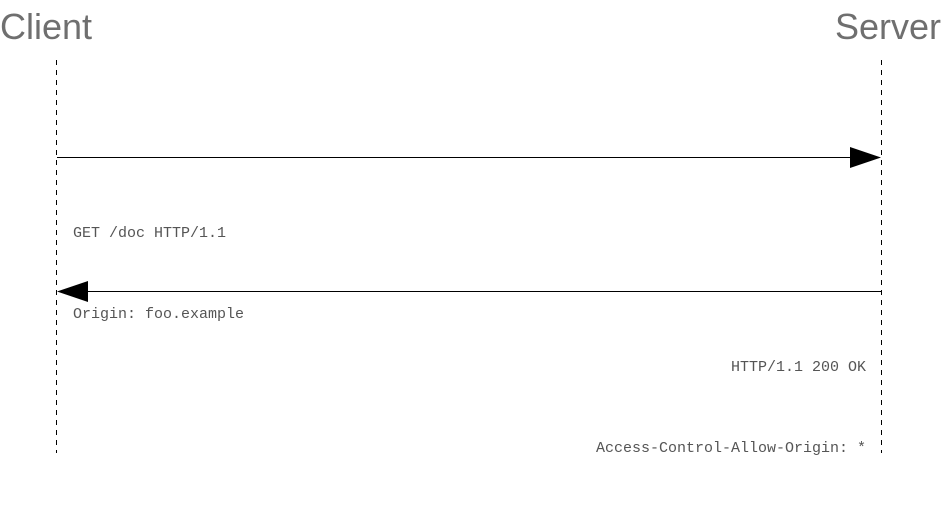 Image resolution: width=945 pixels, height=516 pixels. What do you see at coordinates (469, 157) in the screenshot?
I see `request-arrow` at bounding box center [469, 157].